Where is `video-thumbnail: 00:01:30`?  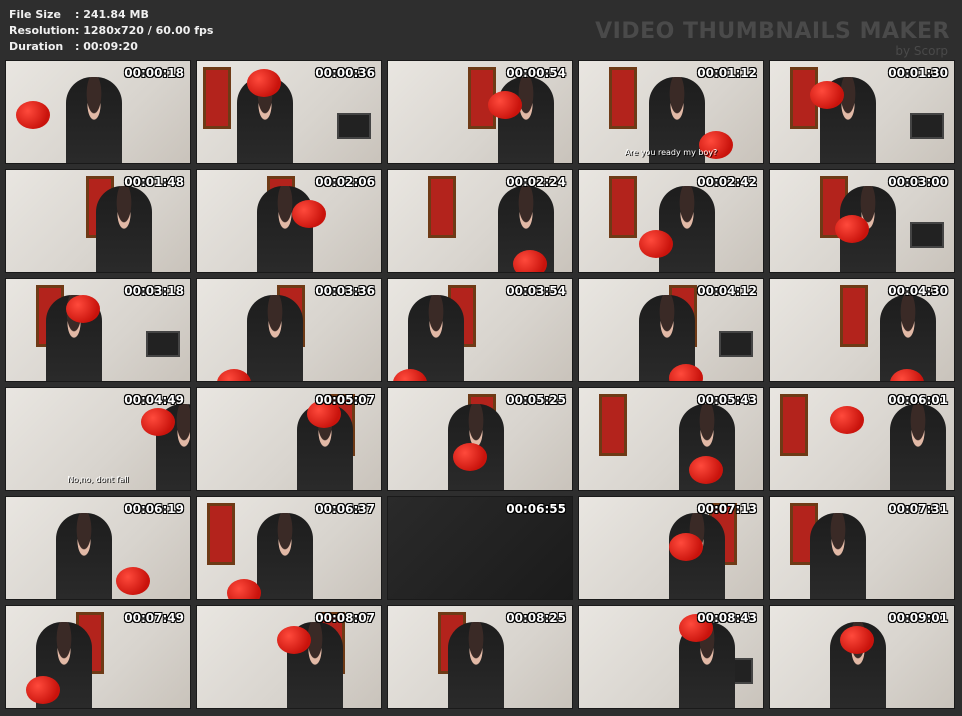 video-thumbnail: 00:01:30 is located at coordinates (862, 112).